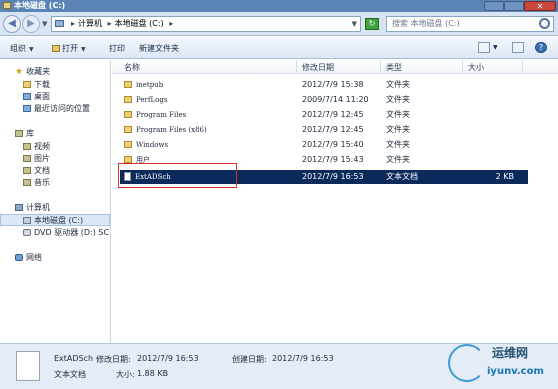 Image resolution: width=558 pixels, height=389 pixels. I want to click on nav-local-disk: 本地磁盘 (C:), so click(55, 220).